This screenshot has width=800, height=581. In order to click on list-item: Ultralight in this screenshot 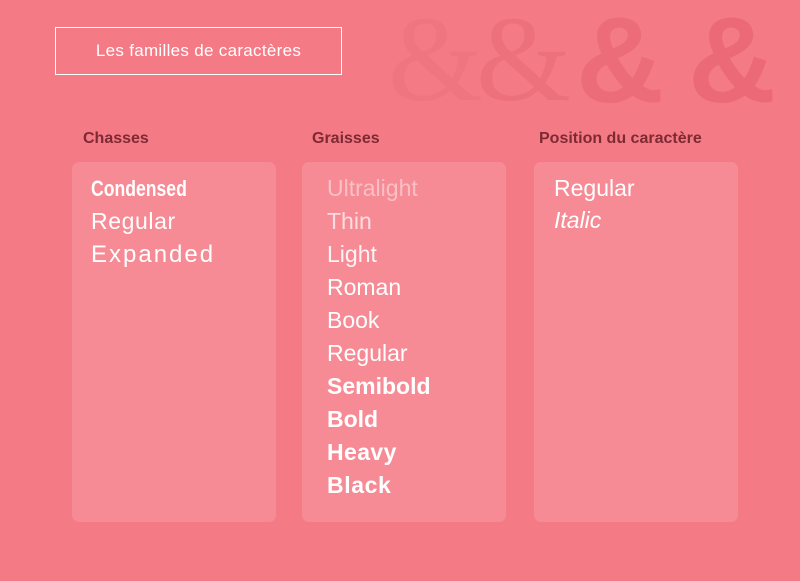, I will do `click(372, 188)`.